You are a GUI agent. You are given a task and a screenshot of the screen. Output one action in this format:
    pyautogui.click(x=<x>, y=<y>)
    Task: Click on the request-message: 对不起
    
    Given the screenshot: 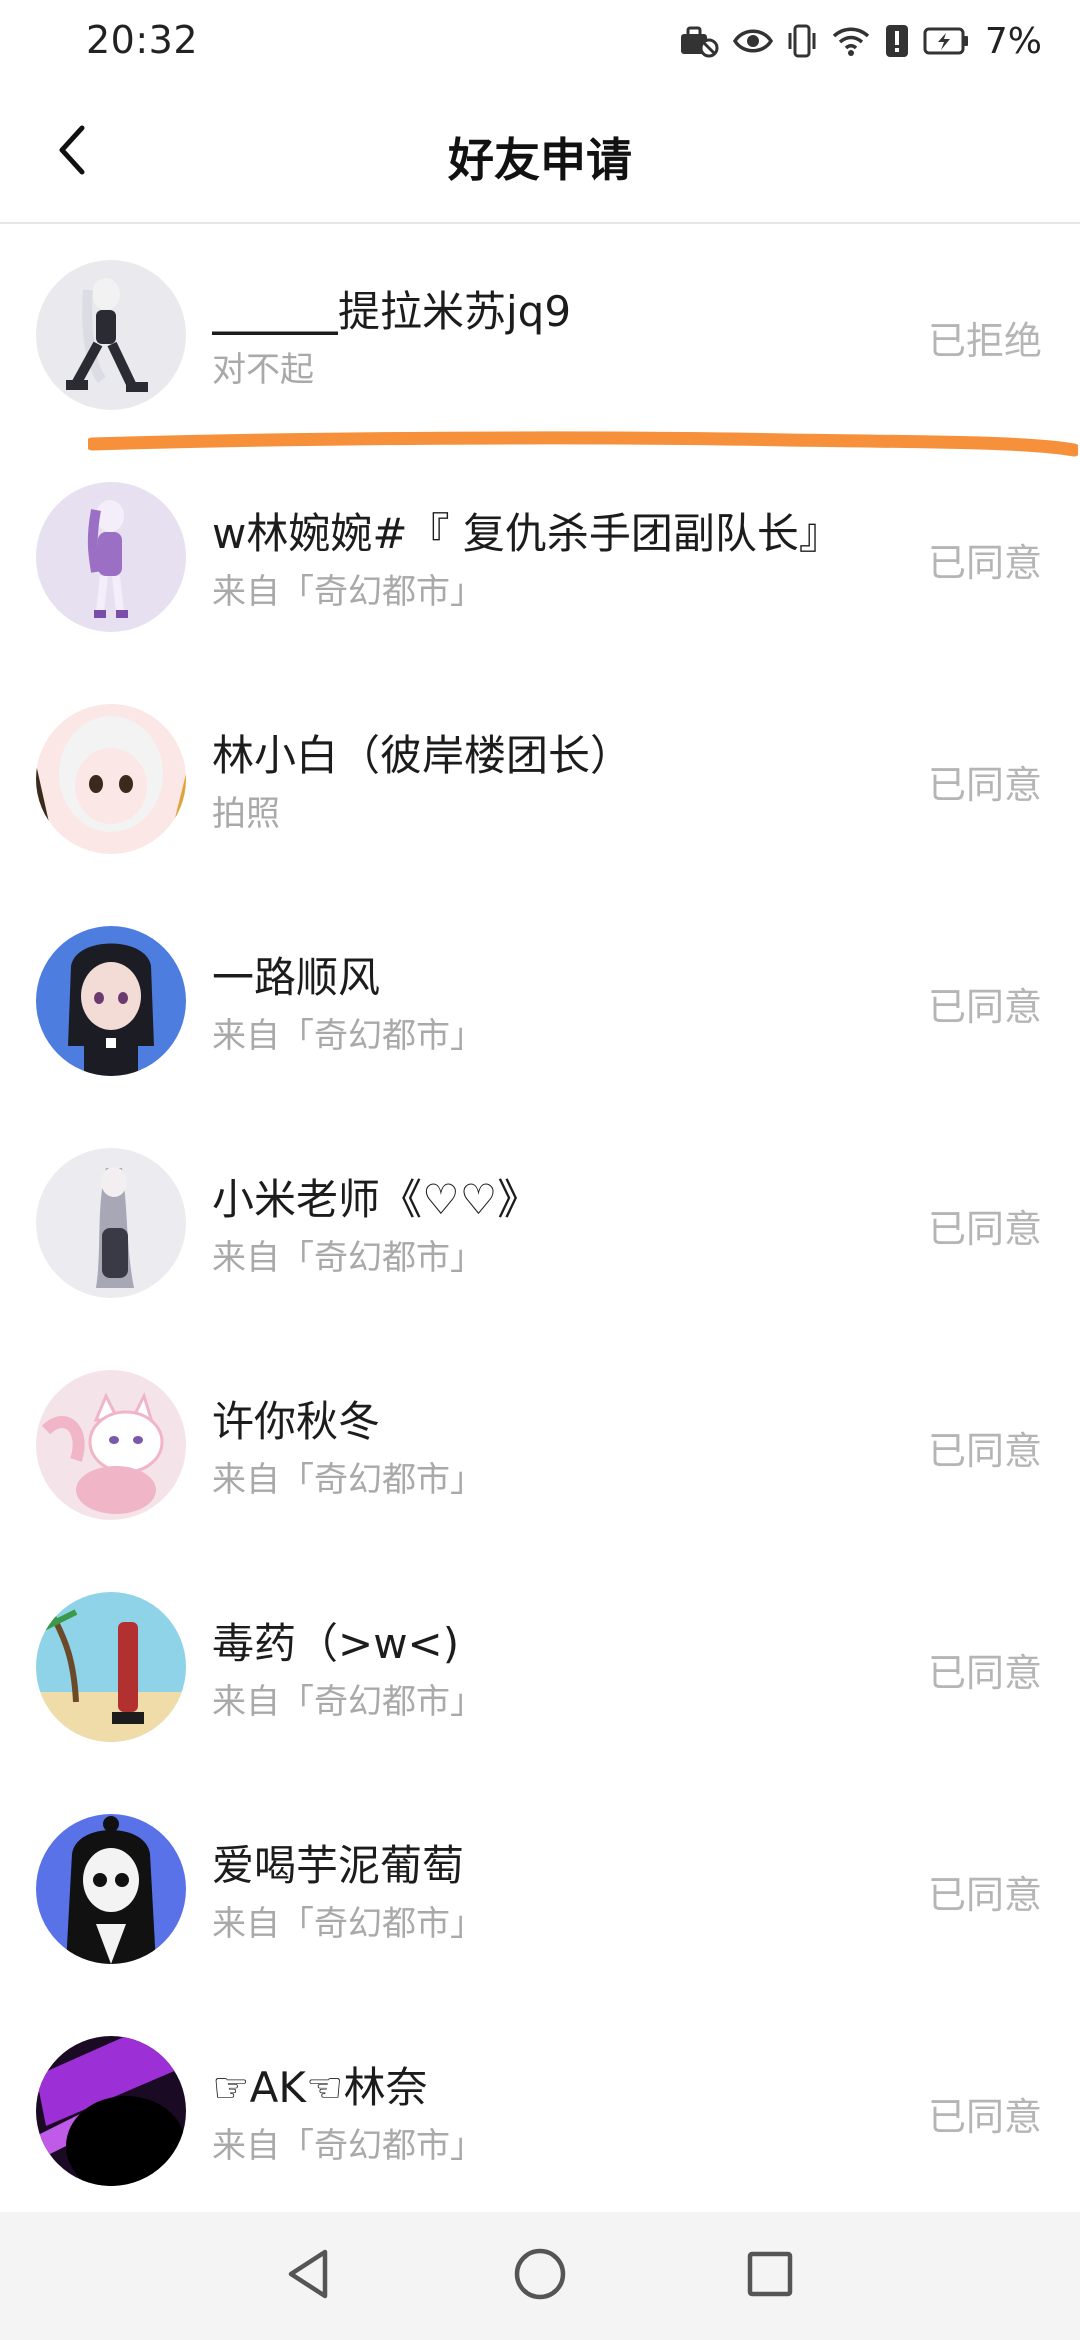 What is the action you would take?
    pyautogui.click(x=263, y=370)
    